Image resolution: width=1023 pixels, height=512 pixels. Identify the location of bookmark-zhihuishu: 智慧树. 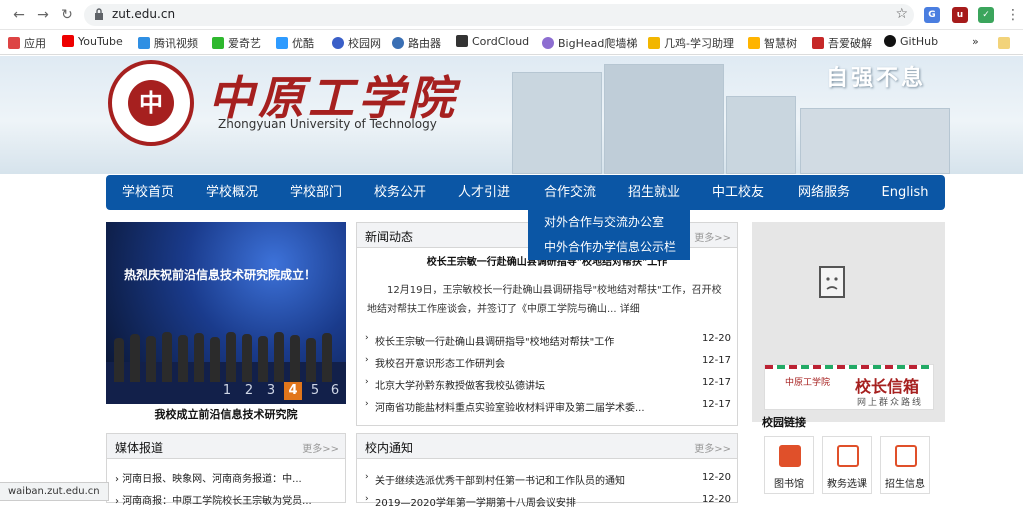
(772, 43).